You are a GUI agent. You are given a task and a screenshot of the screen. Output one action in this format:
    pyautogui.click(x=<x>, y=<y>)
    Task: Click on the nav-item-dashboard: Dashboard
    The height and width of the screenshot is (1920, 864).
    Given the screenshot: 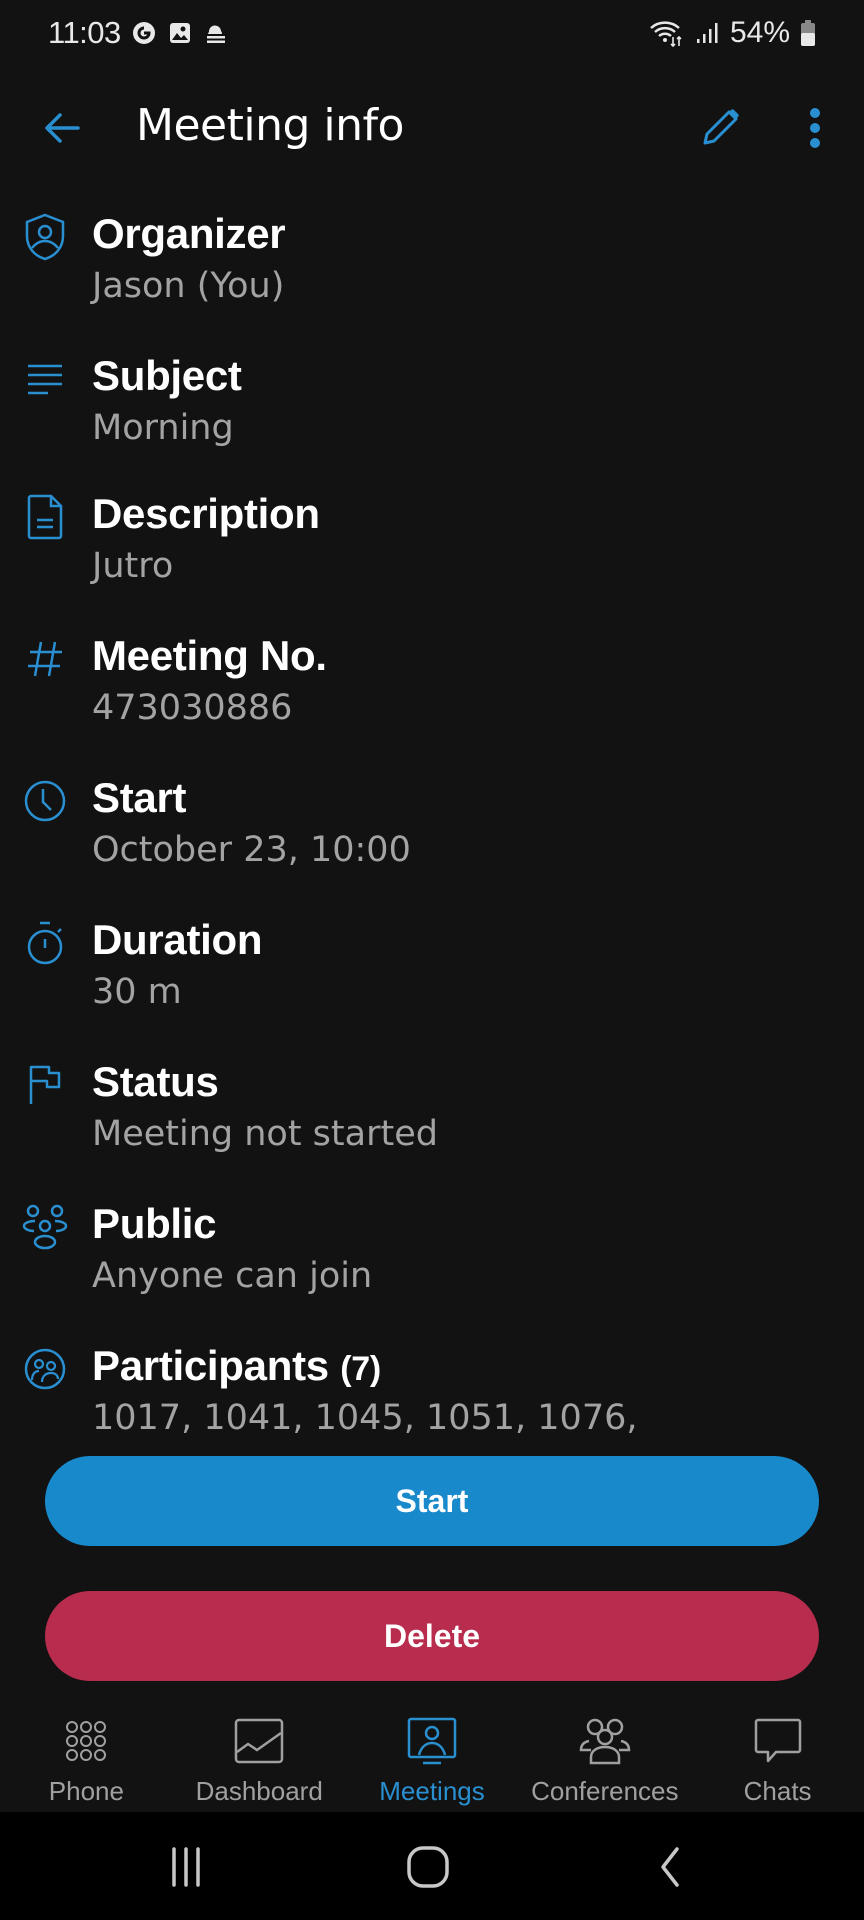 What is the action you would take?
    pyautogui.click(x=259, y=1756)
    